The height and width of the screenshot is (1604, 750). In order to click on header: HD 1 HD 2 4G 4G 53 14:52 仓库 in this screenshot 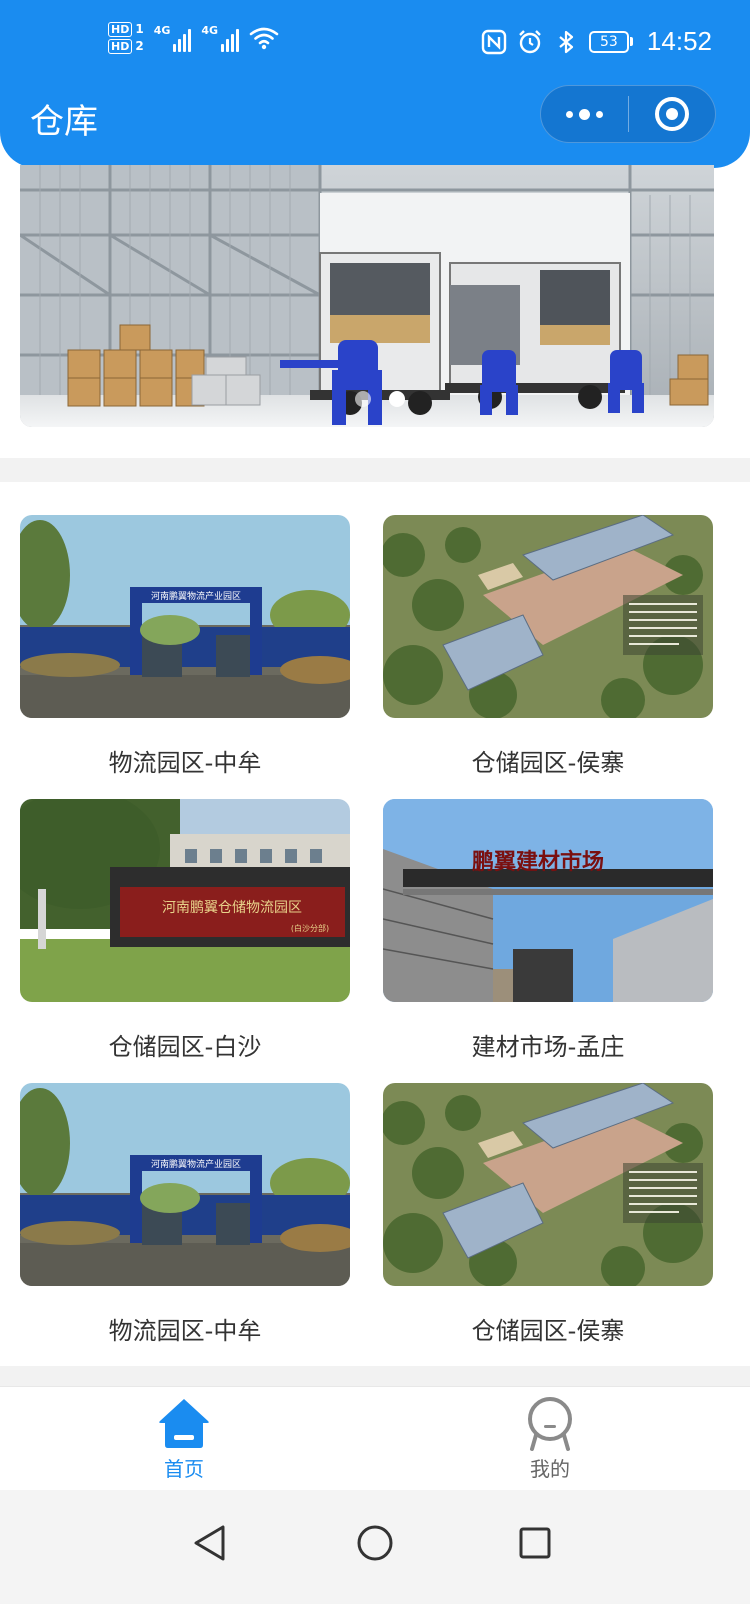, I will do `click(375, 84)`.